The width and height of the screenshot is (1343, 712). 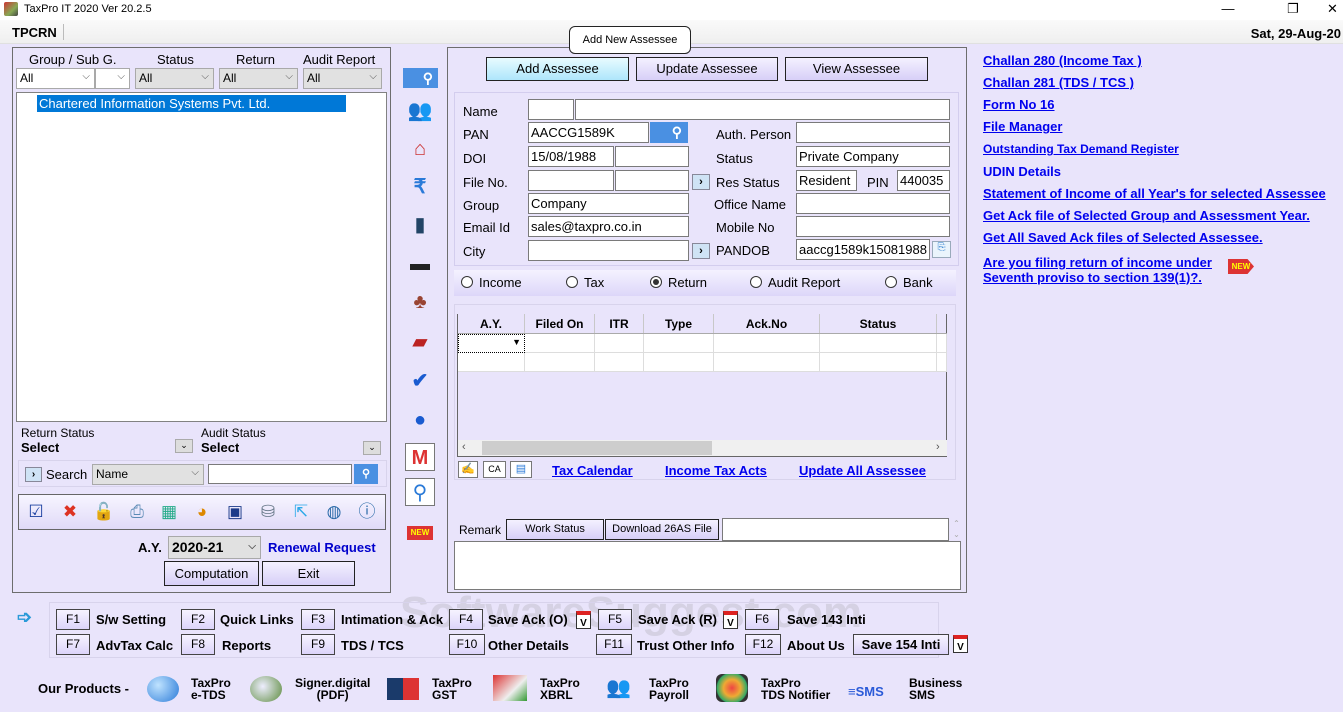 I want to click on horizontal-scrollbar: ‹ ›, so click(x=702, y=448).